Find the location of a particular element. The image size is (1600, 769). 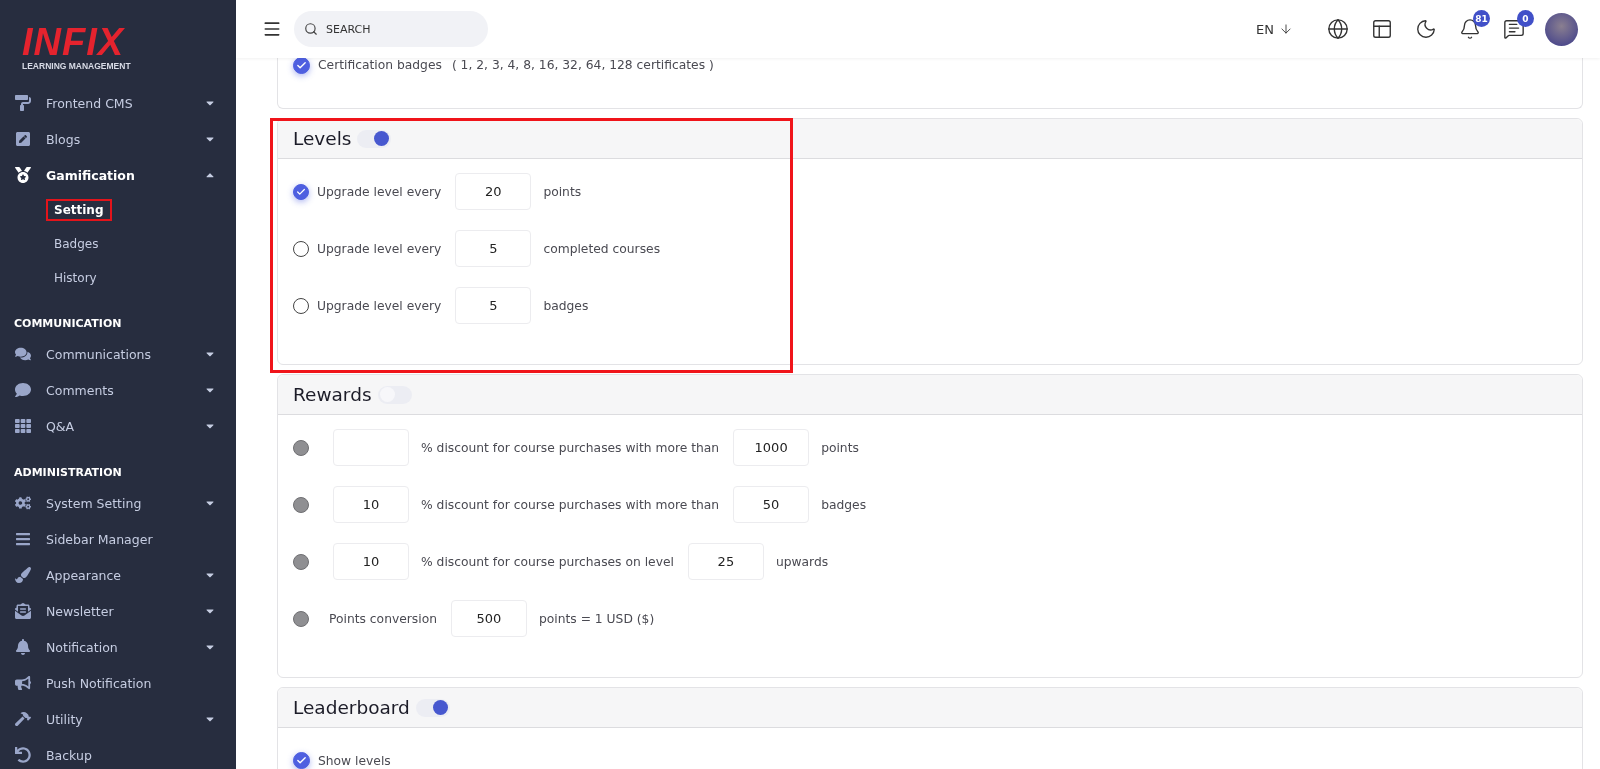

search-icon is located at coordinates (311, 29).